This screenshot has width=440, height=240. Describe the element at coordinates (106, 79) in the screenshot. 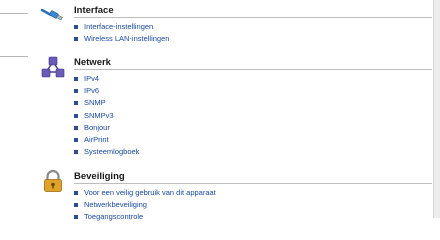

I see `link-ipv4: IPv4` at that location.